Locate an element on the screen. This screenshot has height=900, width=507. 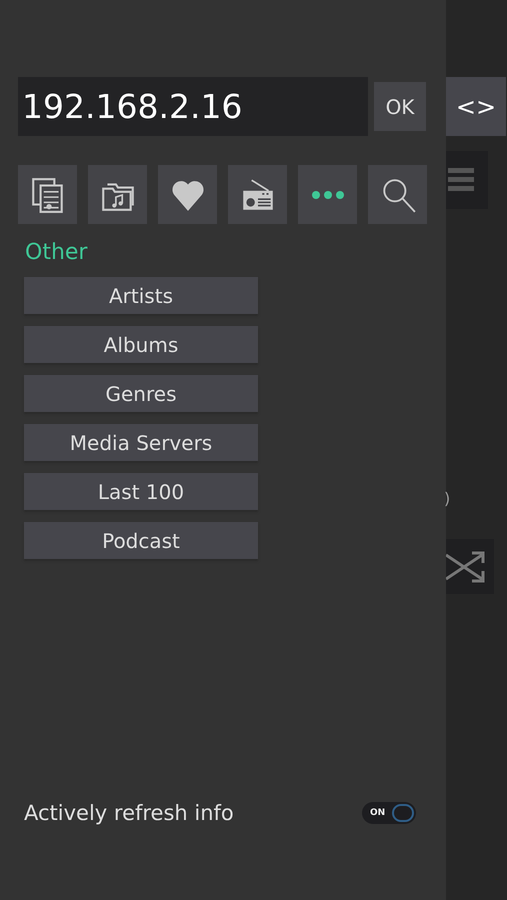
shuffle-icon is located at coordinates (466, 566).